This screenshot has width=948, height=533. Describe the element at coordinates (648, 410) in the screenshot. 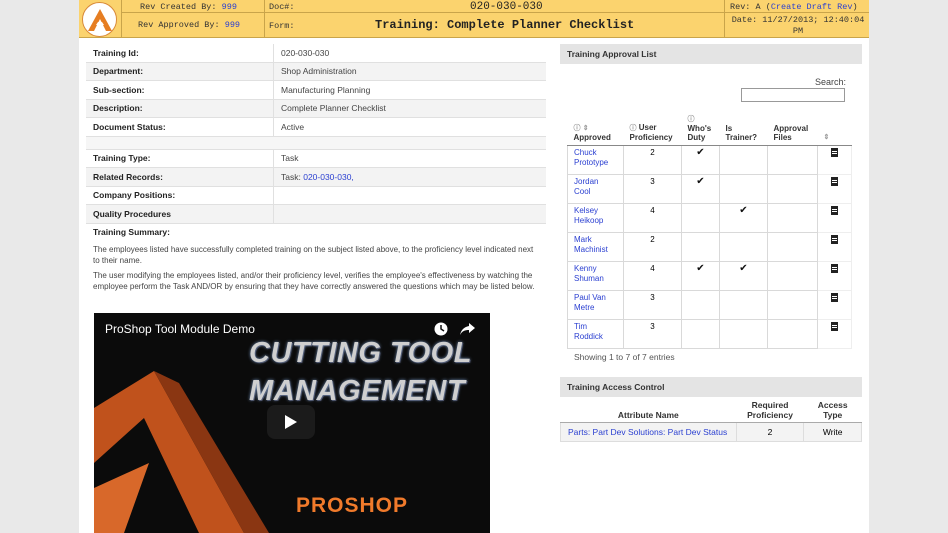

I see `col-attribute-name: Attribute Name` at that location.